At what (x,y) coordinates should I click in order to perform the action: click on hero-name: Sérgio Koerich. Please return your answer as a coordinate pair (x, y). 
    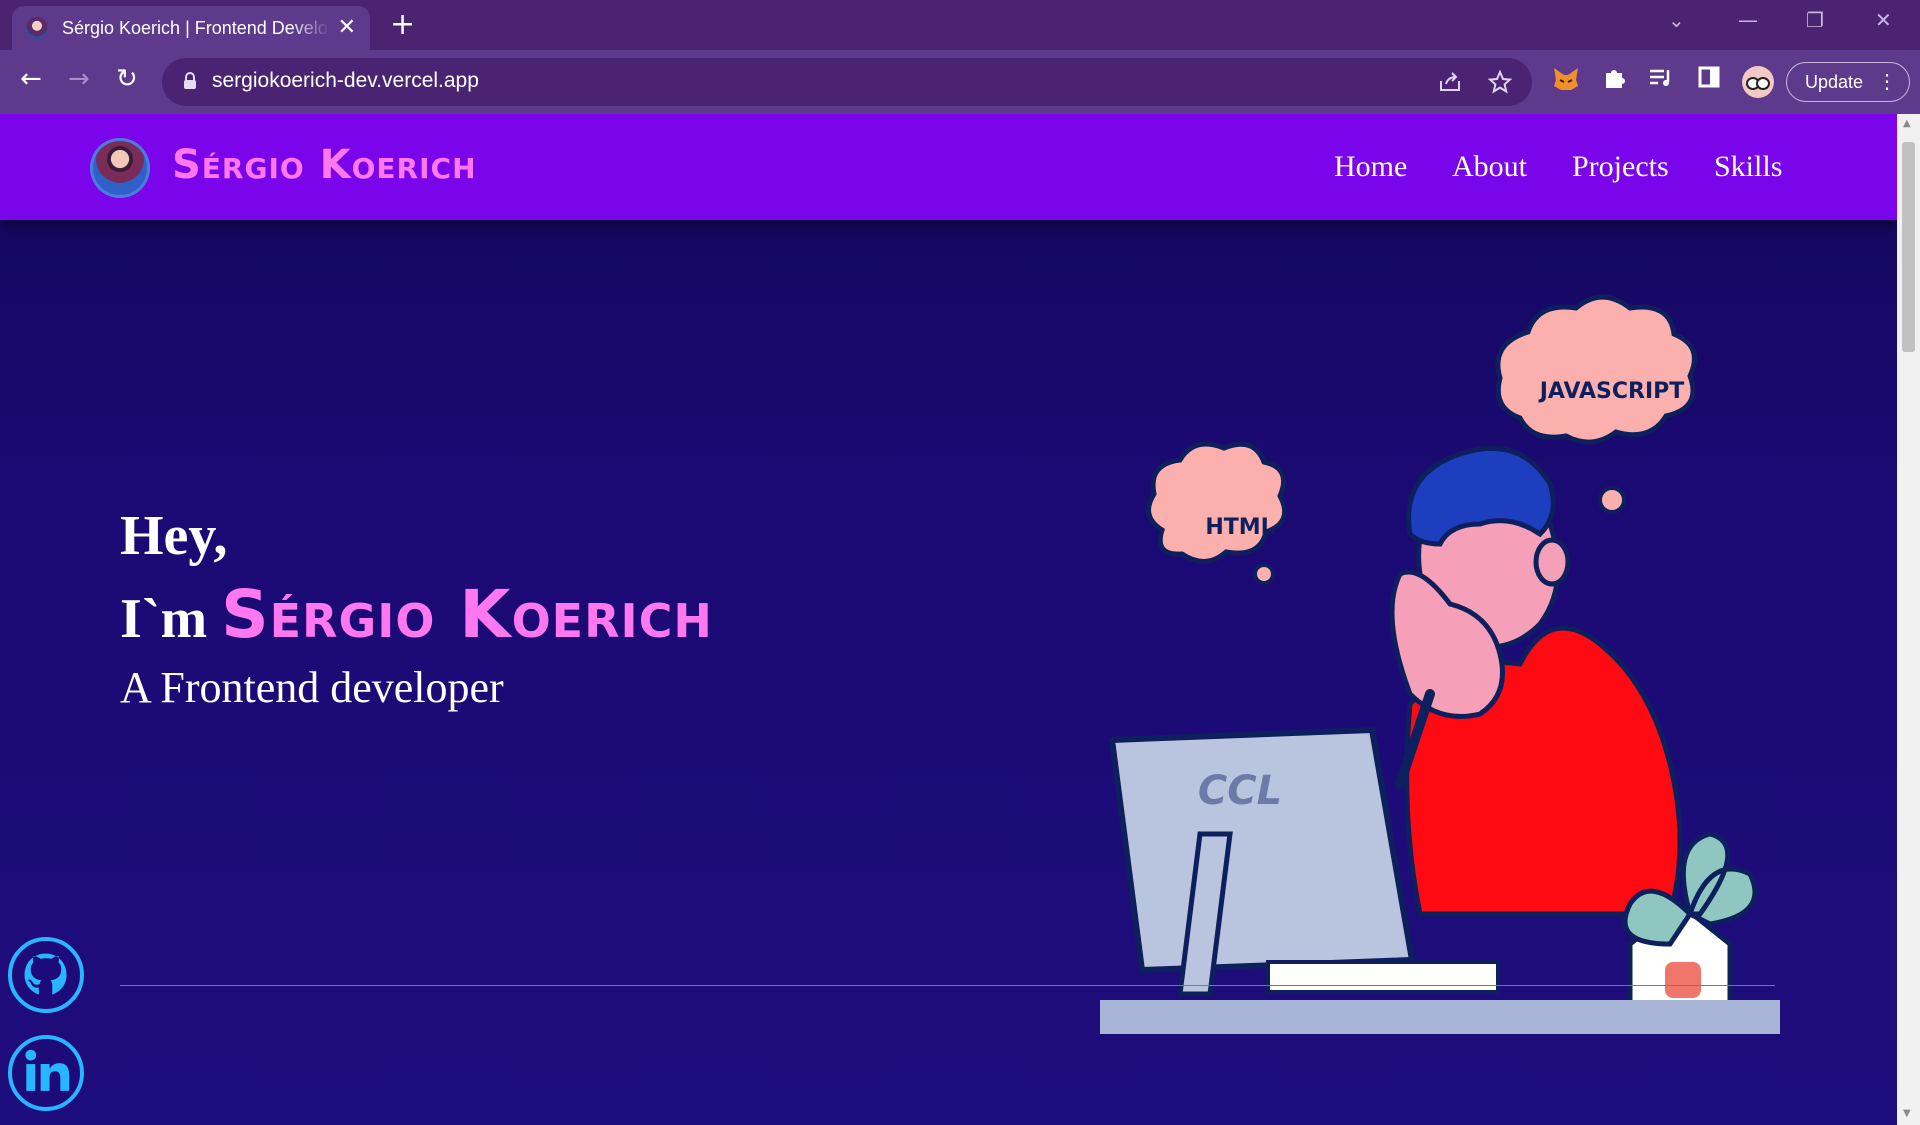
    Looking at the image, I should click on (467, 614).